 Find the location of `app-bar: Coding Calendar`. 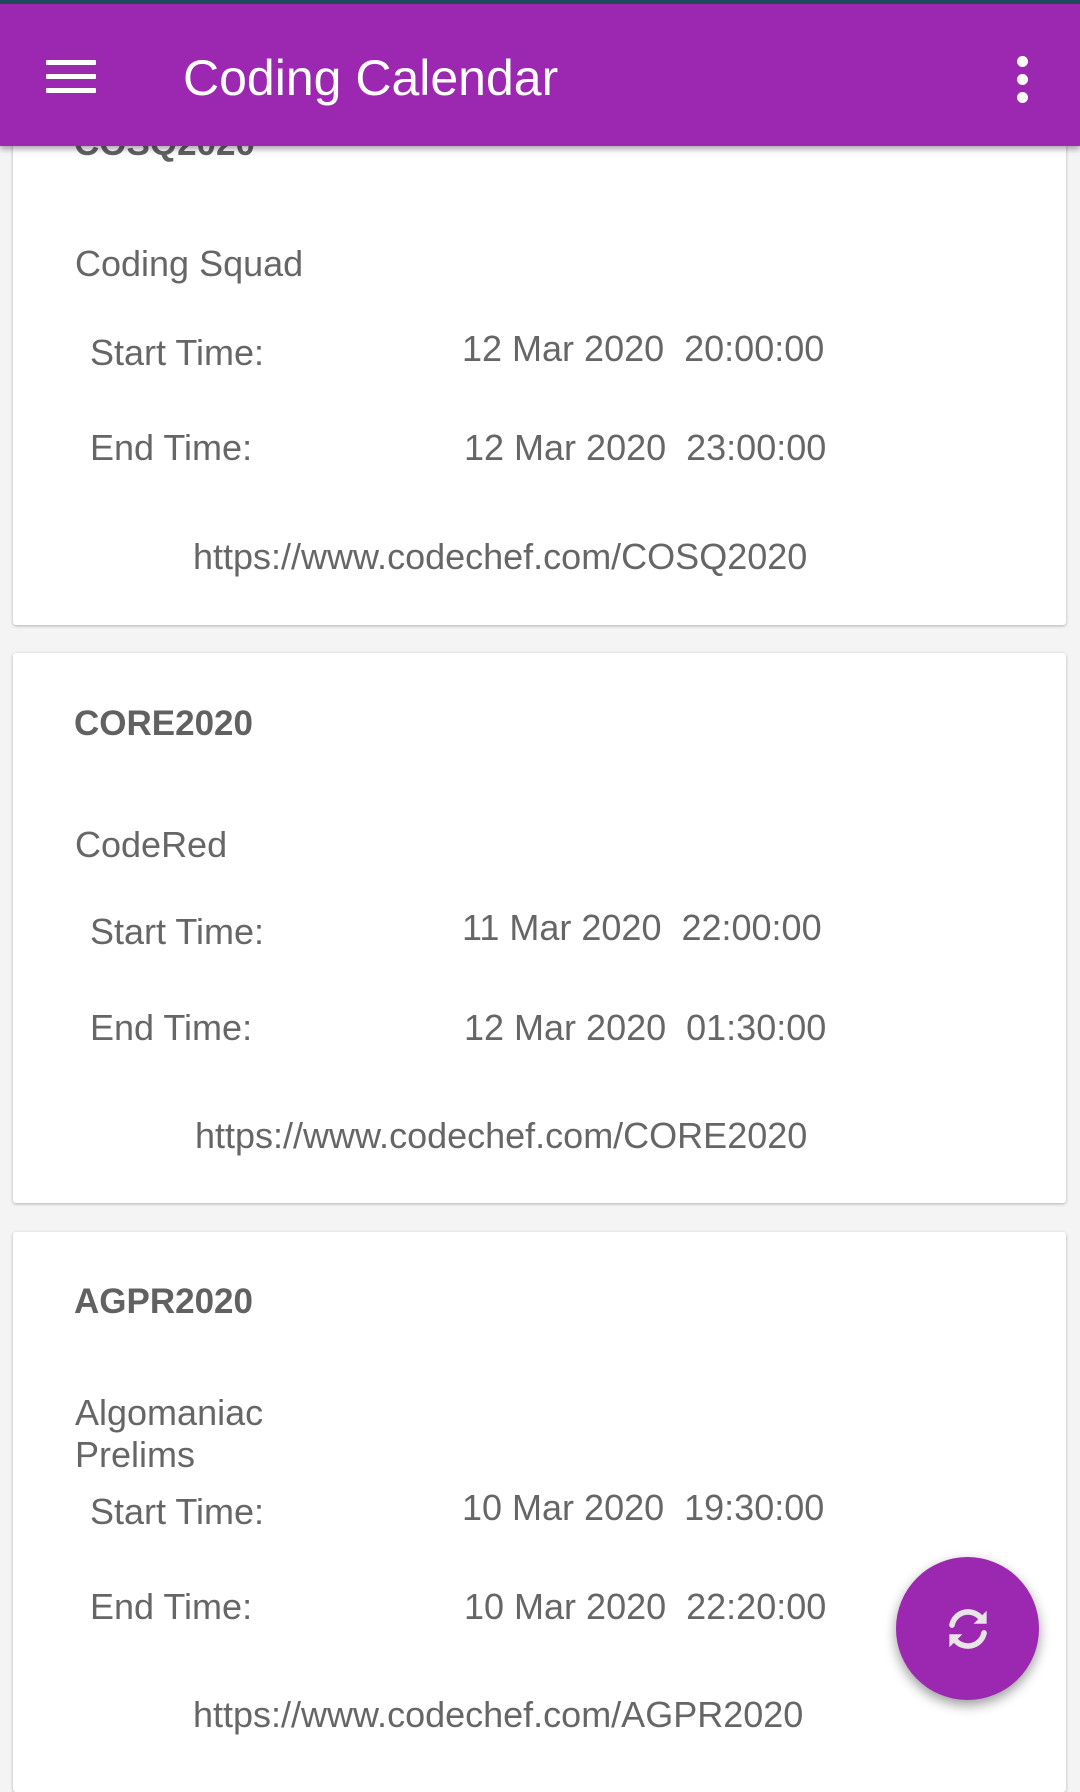

app-bar: Coding Calendar is located at coordinates (540, 75).